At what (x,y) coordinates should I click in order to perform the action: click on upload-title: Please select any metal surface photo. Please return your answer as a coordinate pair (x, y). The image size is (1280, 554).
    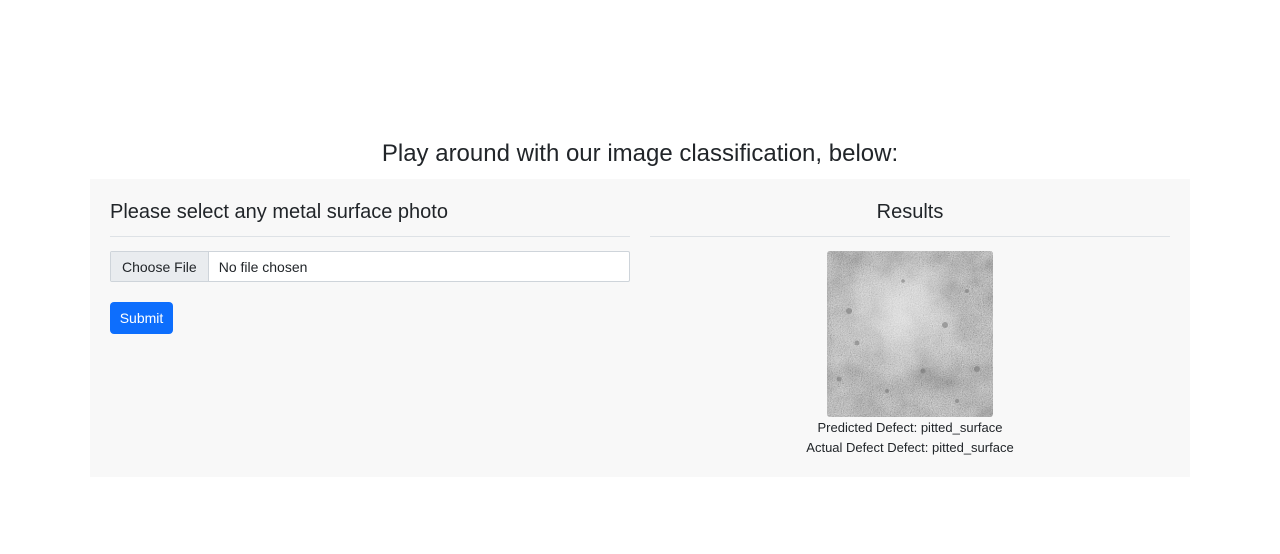
    Looking at the image, I should click on (370, 208).